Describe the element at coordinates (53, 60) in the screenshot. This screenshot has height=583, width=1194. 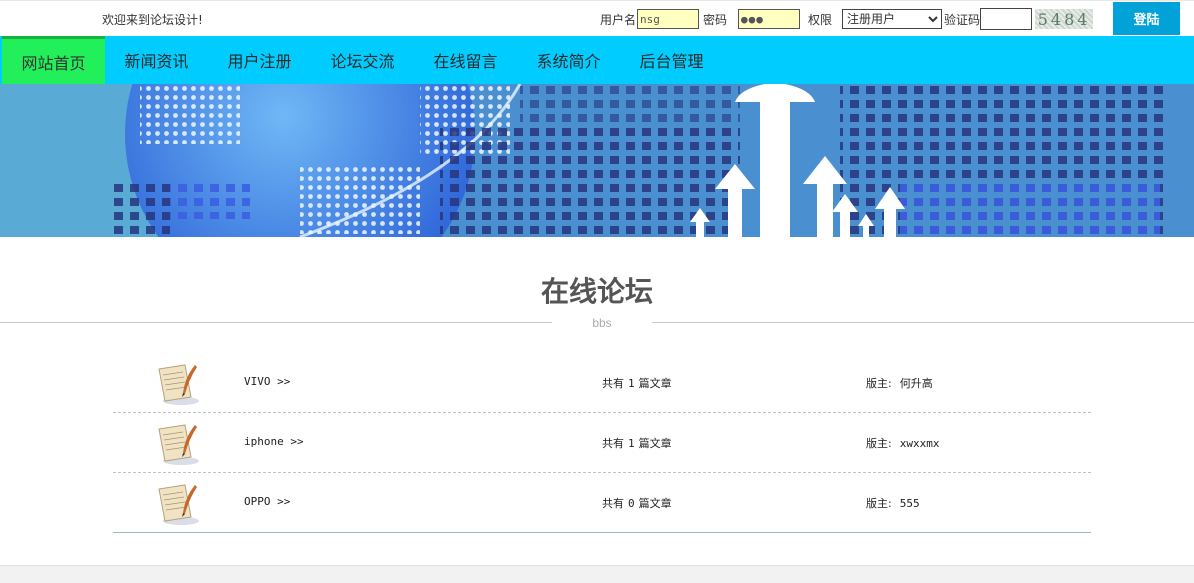
I see `nav-item-home: 网站首页` at that location.